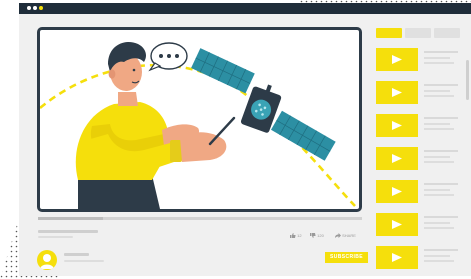 The image size is (471, 279). What do you see at coordinates (68, 231) in the screenshot?
I see `video-title-placeholder` at bounding box center [68, 231].